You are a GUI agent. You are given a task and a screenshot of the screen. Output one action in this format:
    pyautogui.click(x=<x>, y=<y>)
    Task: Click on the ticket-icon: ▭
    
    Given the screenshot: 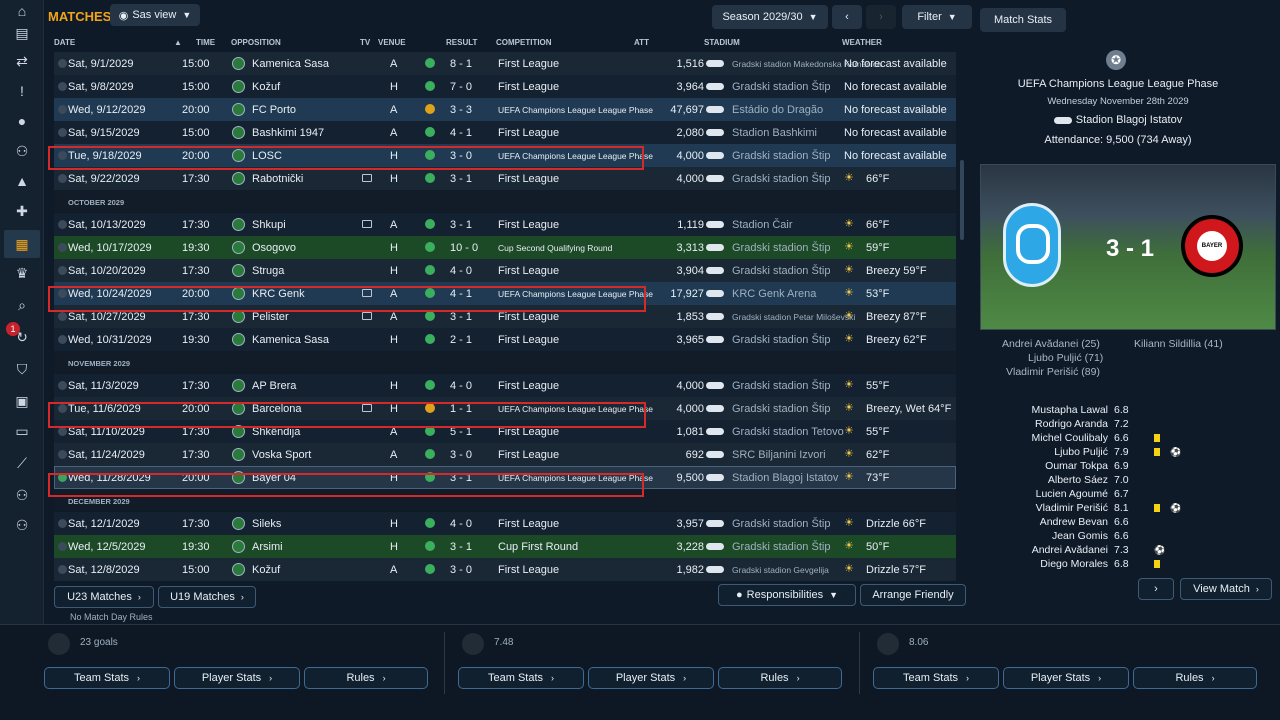 What is the action you would take?
    pyautogui.click(x=22, y=431)
    